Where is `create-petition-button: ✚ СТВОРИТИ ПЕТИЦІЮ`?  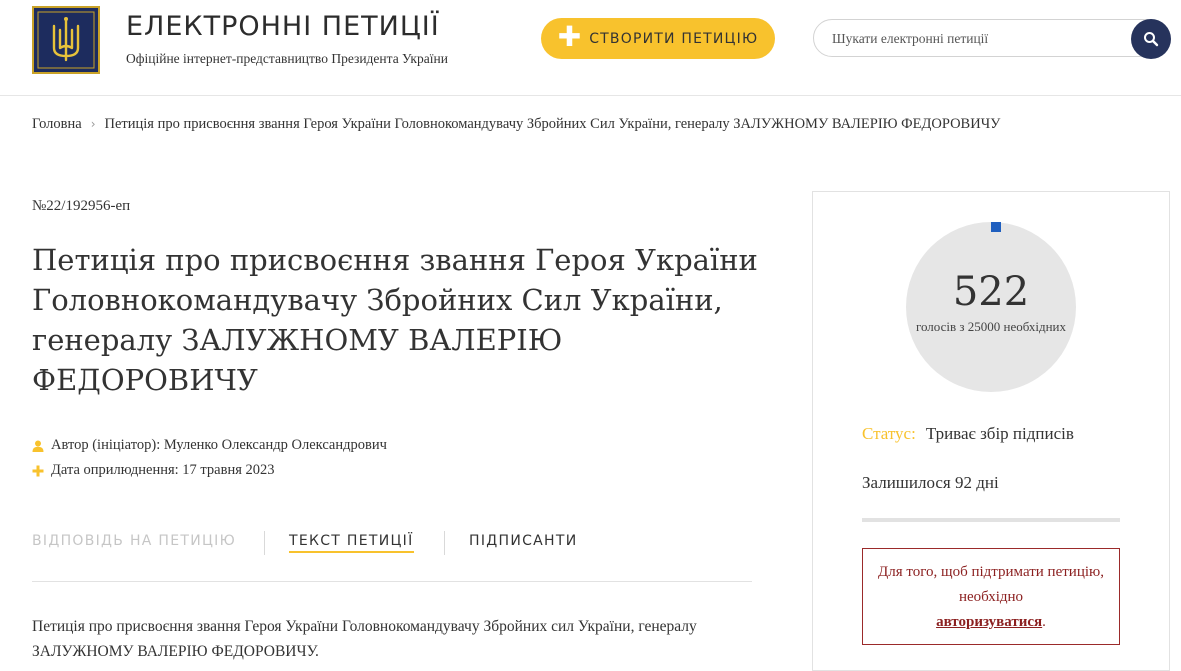
create-petition-button: ✚ СТВОРИТИ ПЕТИЦІЮ is located at coordinates (658, 38).